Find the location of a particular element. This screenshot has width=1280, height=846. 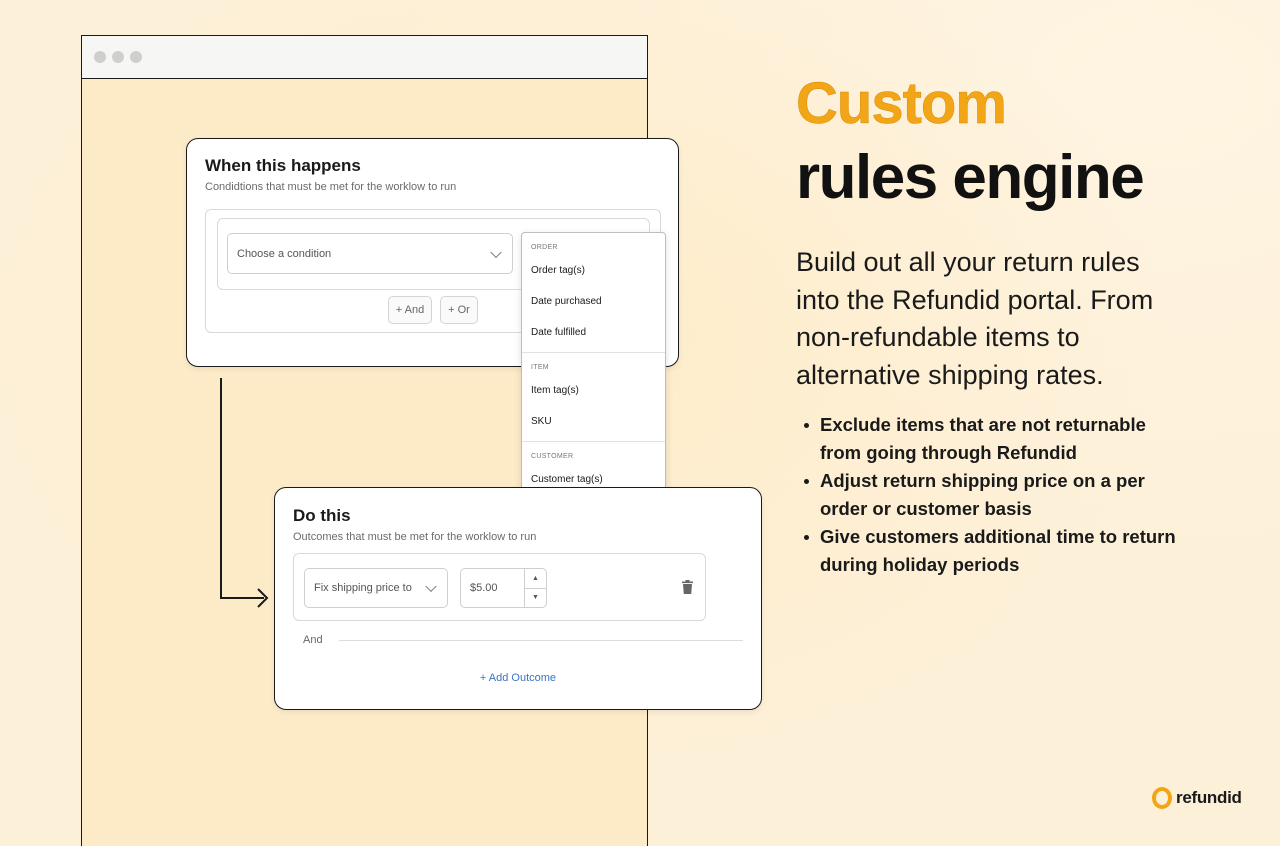

price-value: $5.00 is located at coordinates (484, 588).